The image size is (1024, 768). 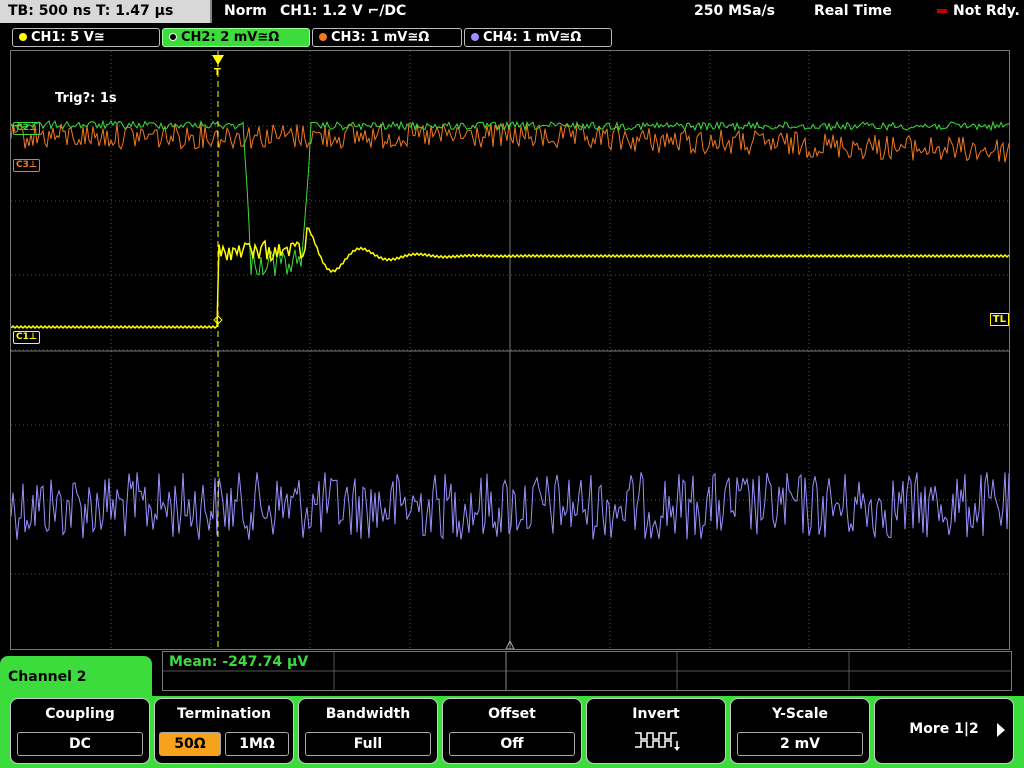 I want to click on coupling-value: DC, so click(x=80, y=744).